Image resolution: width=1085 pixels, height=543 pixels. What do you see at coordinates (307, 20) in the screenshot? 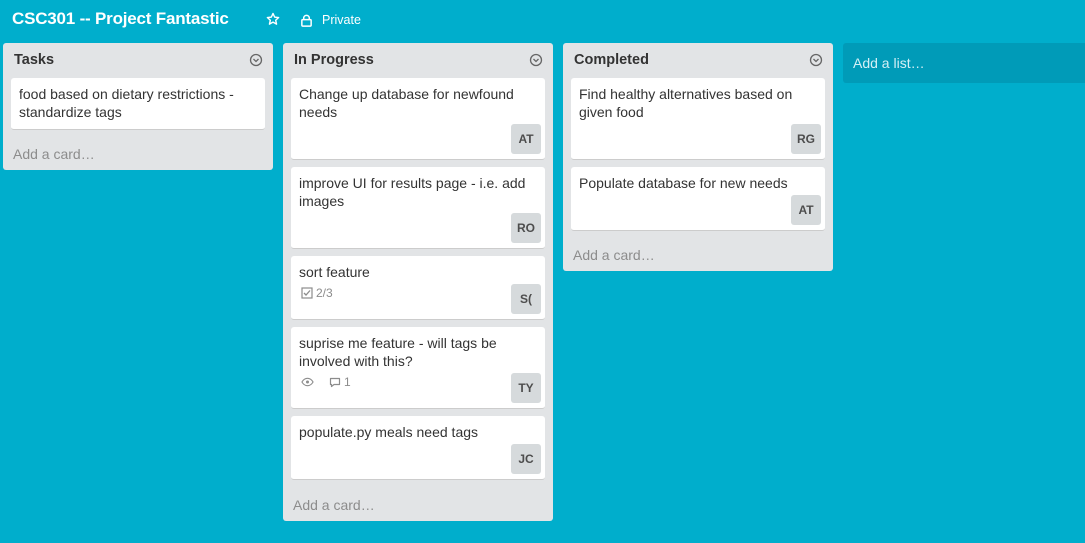
I see `lock-icon` at bounding box center [307, 20].